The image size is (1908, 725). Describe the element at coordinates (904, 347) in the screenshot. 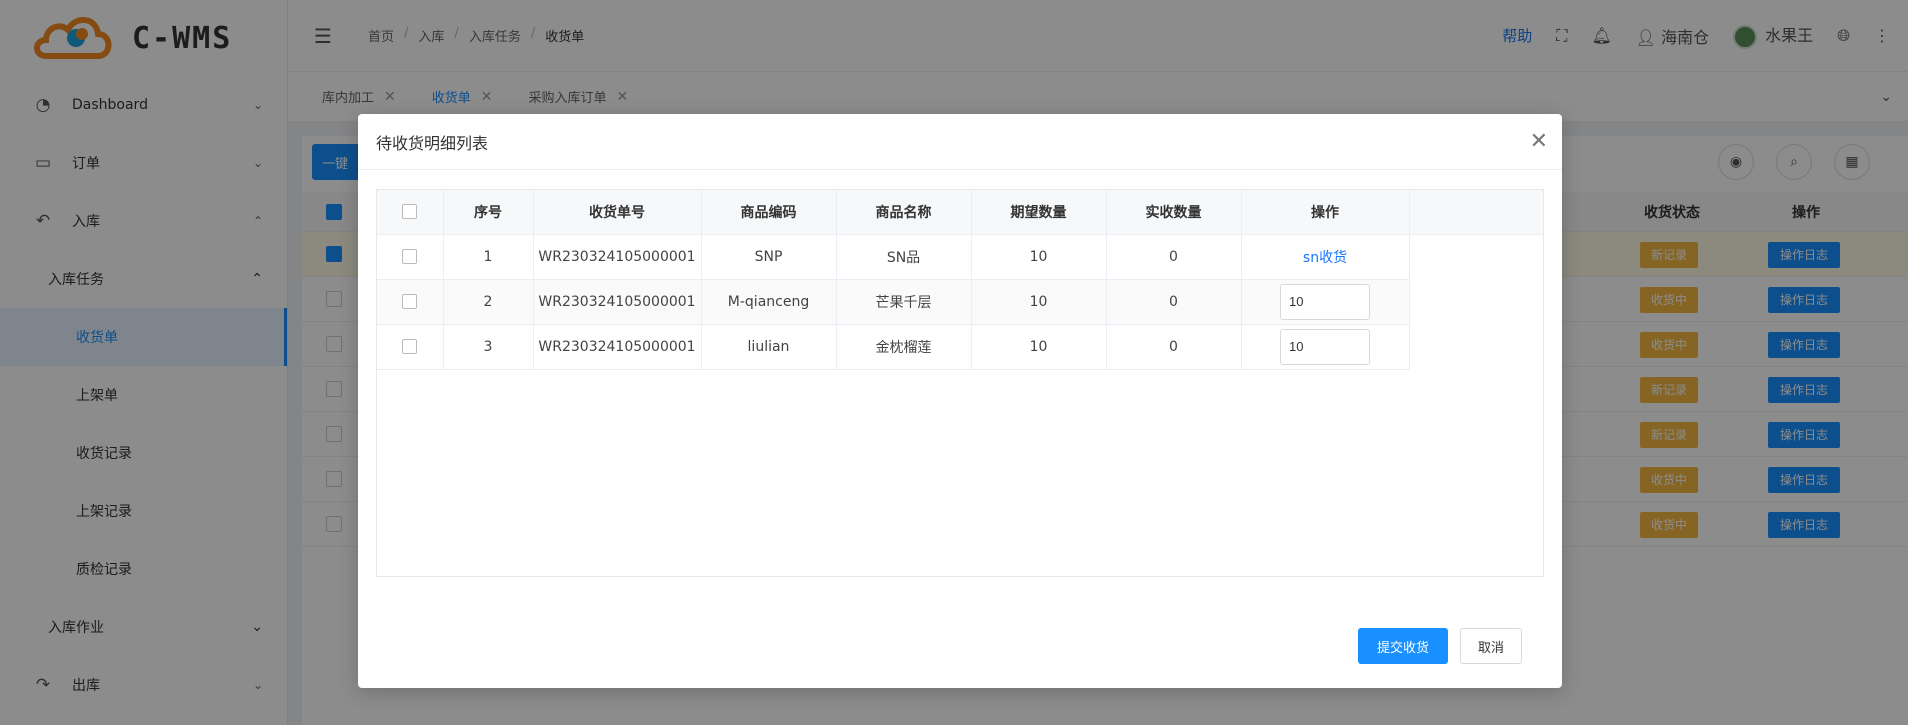

I see `cell-product-name: 金枕榴莲` at that location.